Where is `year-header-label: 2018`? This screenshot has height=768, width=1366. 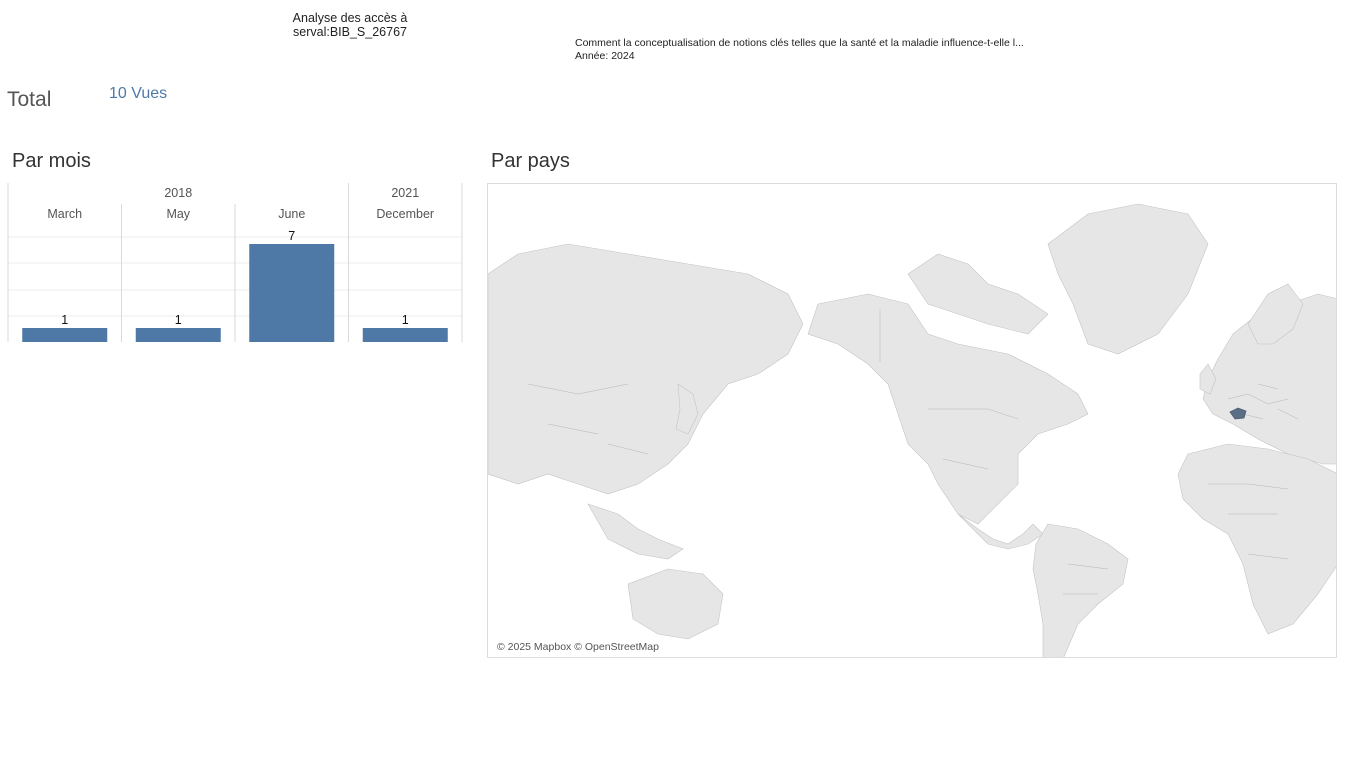
year-header-label: 2018 is located at coordinates (178, 193).